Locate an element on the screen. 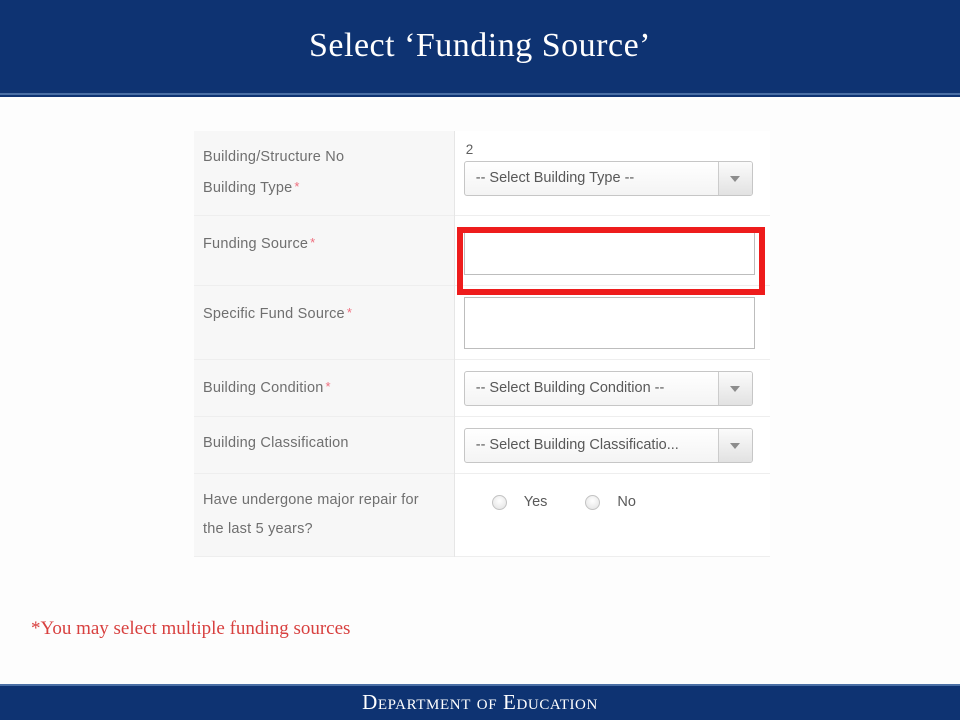 The height and width of the screenshot is (720, 960). footnote-text: *You may select multiple funding sources is located at coordinates (191, 628).